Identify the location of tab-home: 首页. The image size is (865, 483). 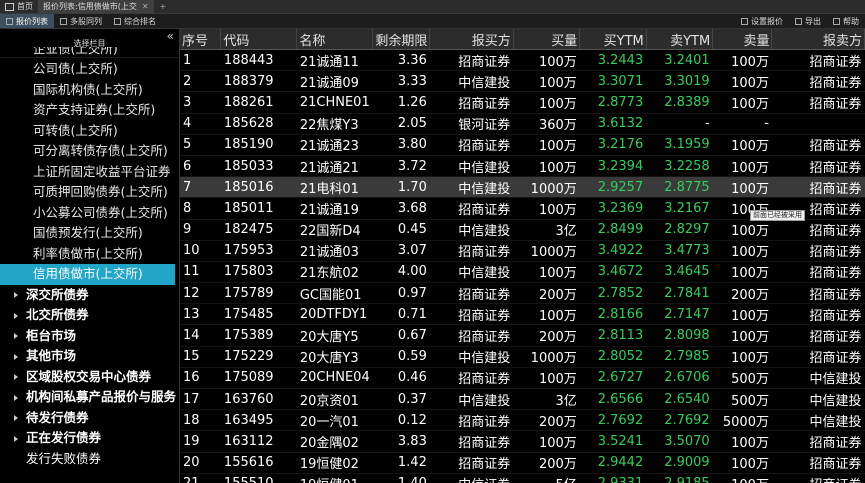
(19, 6).